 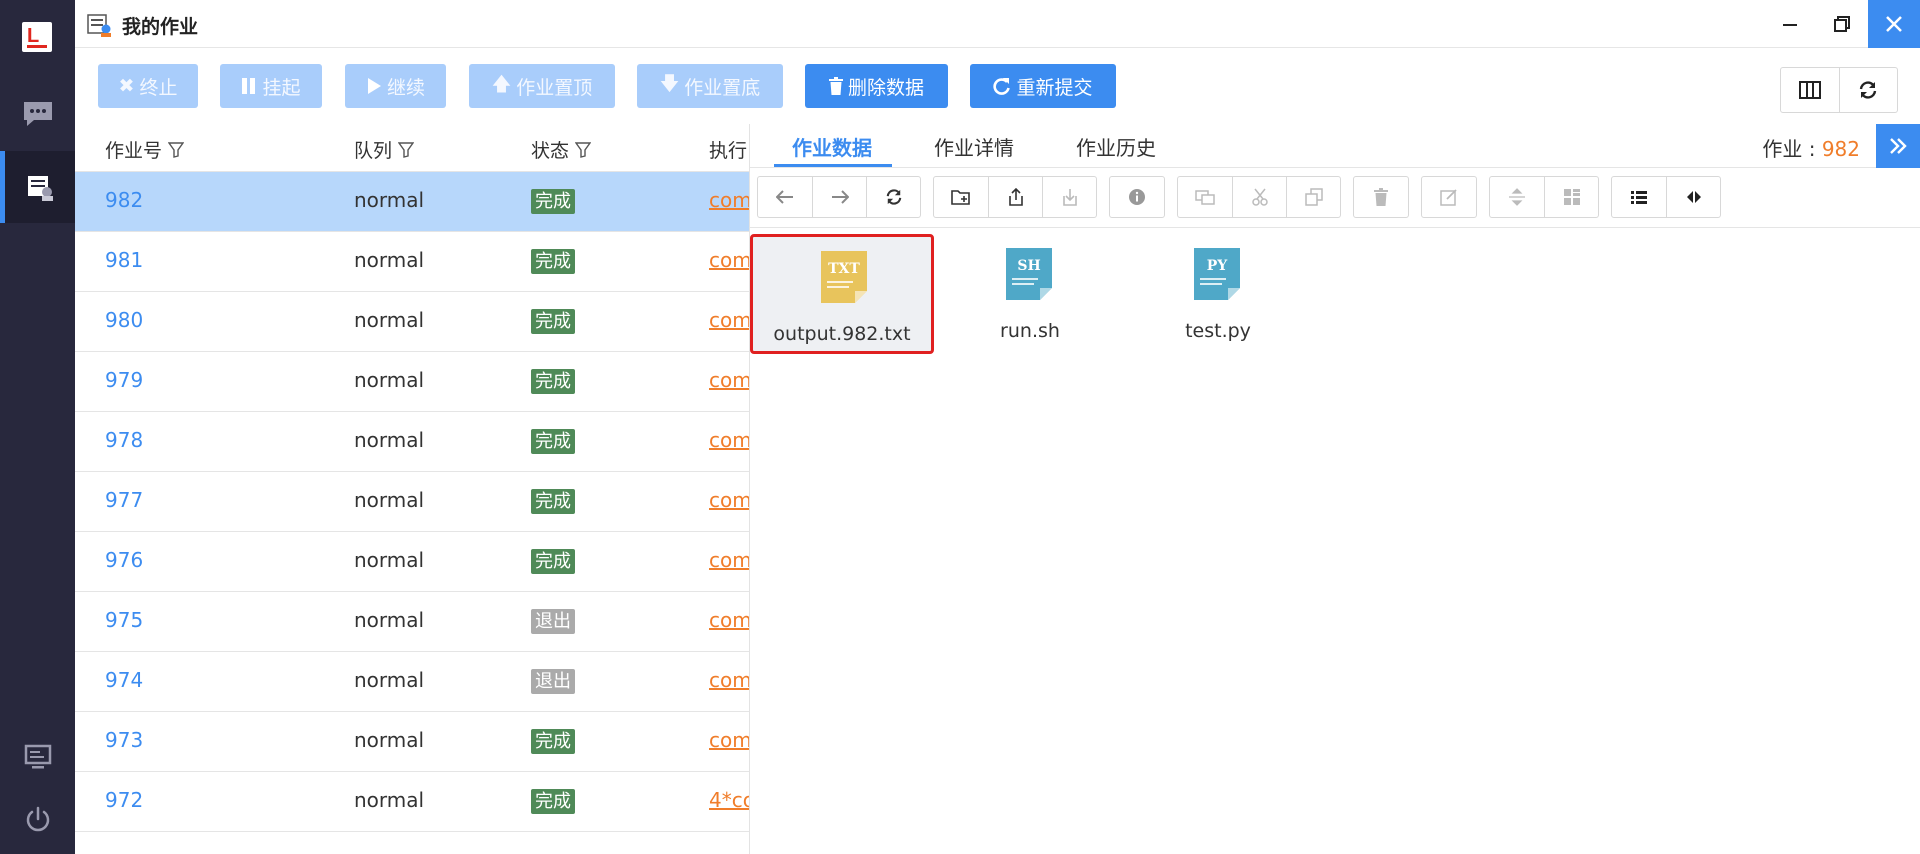 I want to click on table-row: 980 normal 完成 com, so click(x=413, y=322).